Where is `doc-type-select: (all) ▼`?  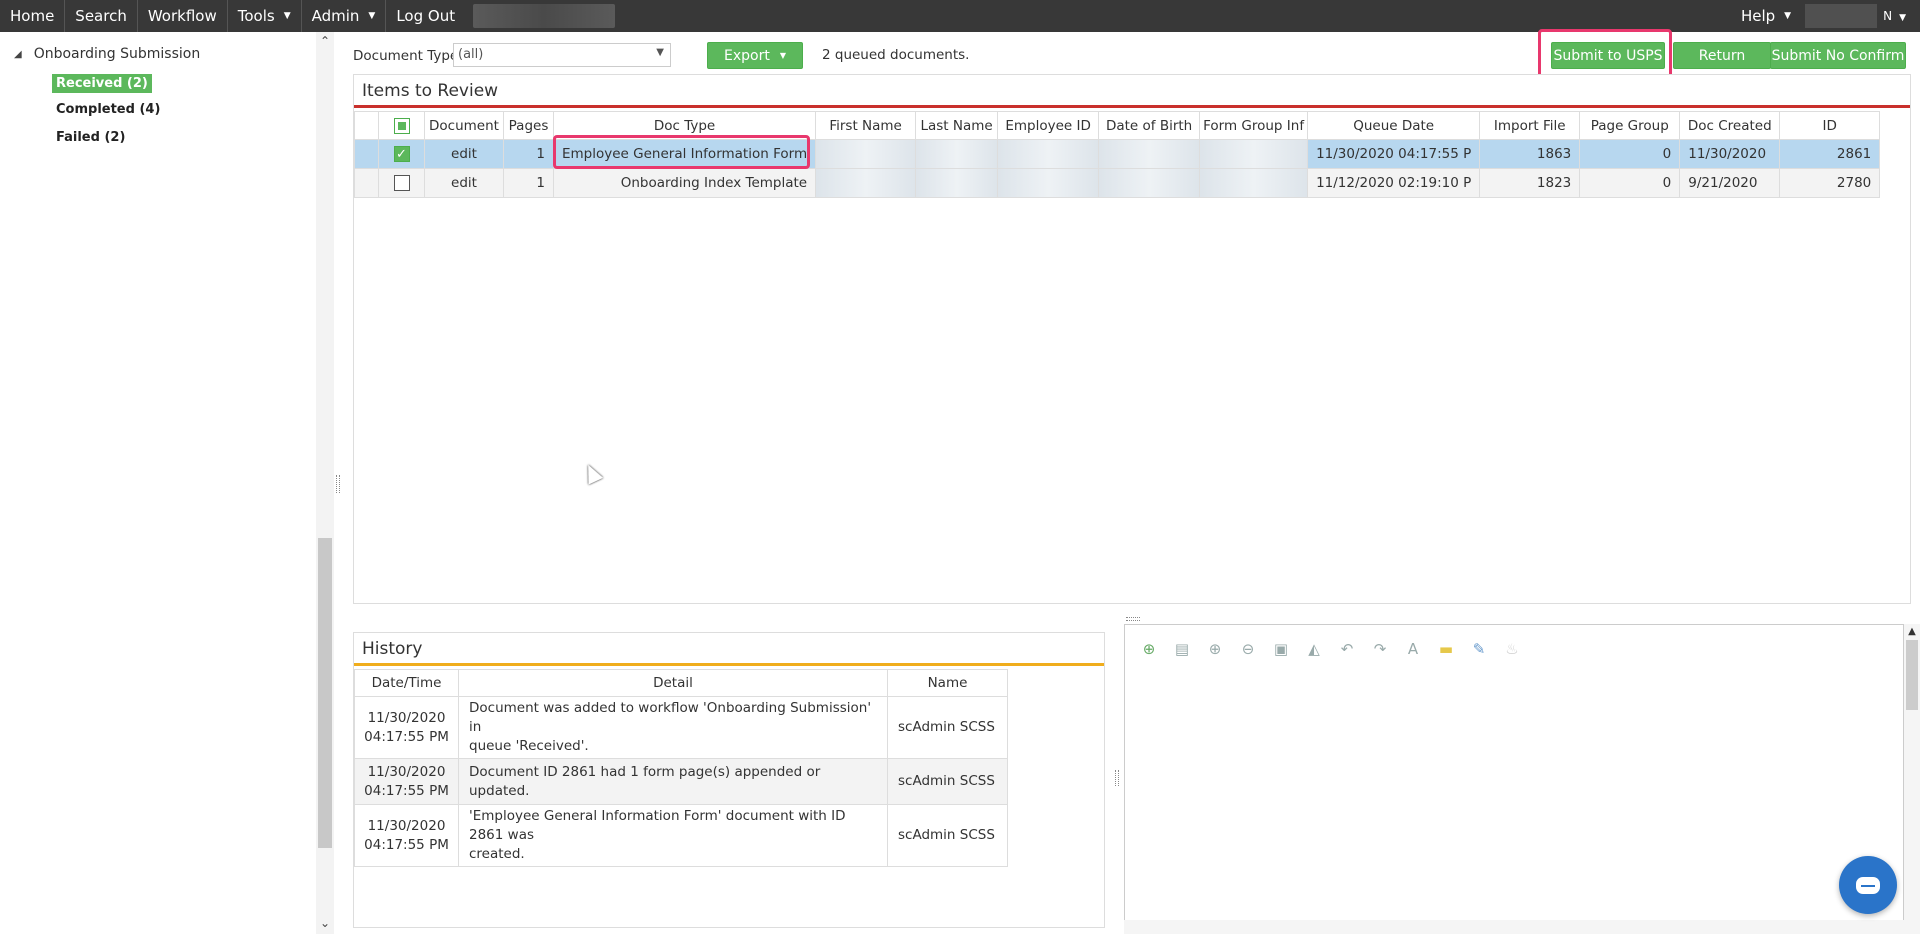 doc-type-select: (all) ▼ is located at coordinates (562, 55).